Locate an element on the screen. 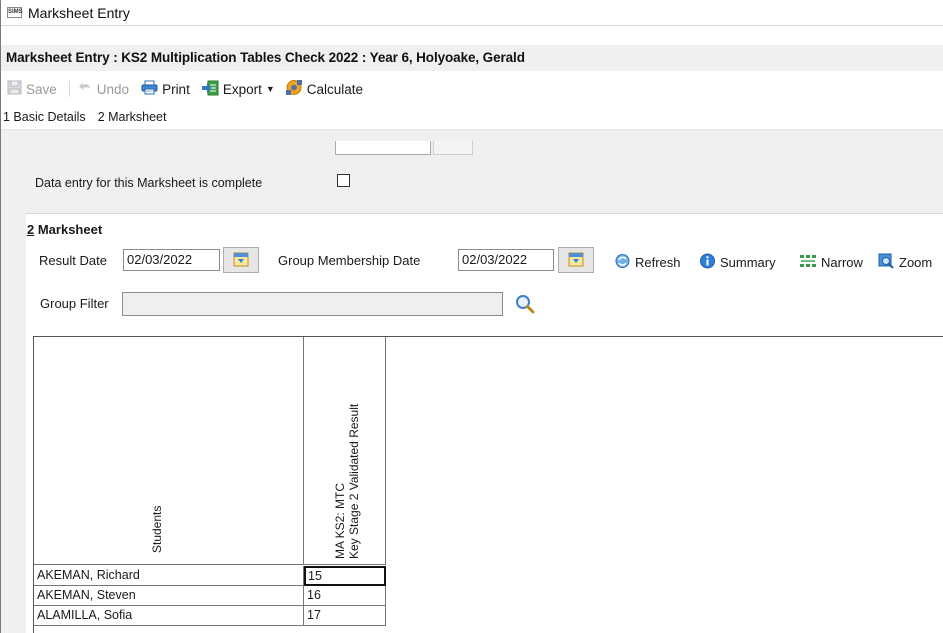 This screenshot has height=633, width=943. calculate-icon is located at coordinates (294, 89).